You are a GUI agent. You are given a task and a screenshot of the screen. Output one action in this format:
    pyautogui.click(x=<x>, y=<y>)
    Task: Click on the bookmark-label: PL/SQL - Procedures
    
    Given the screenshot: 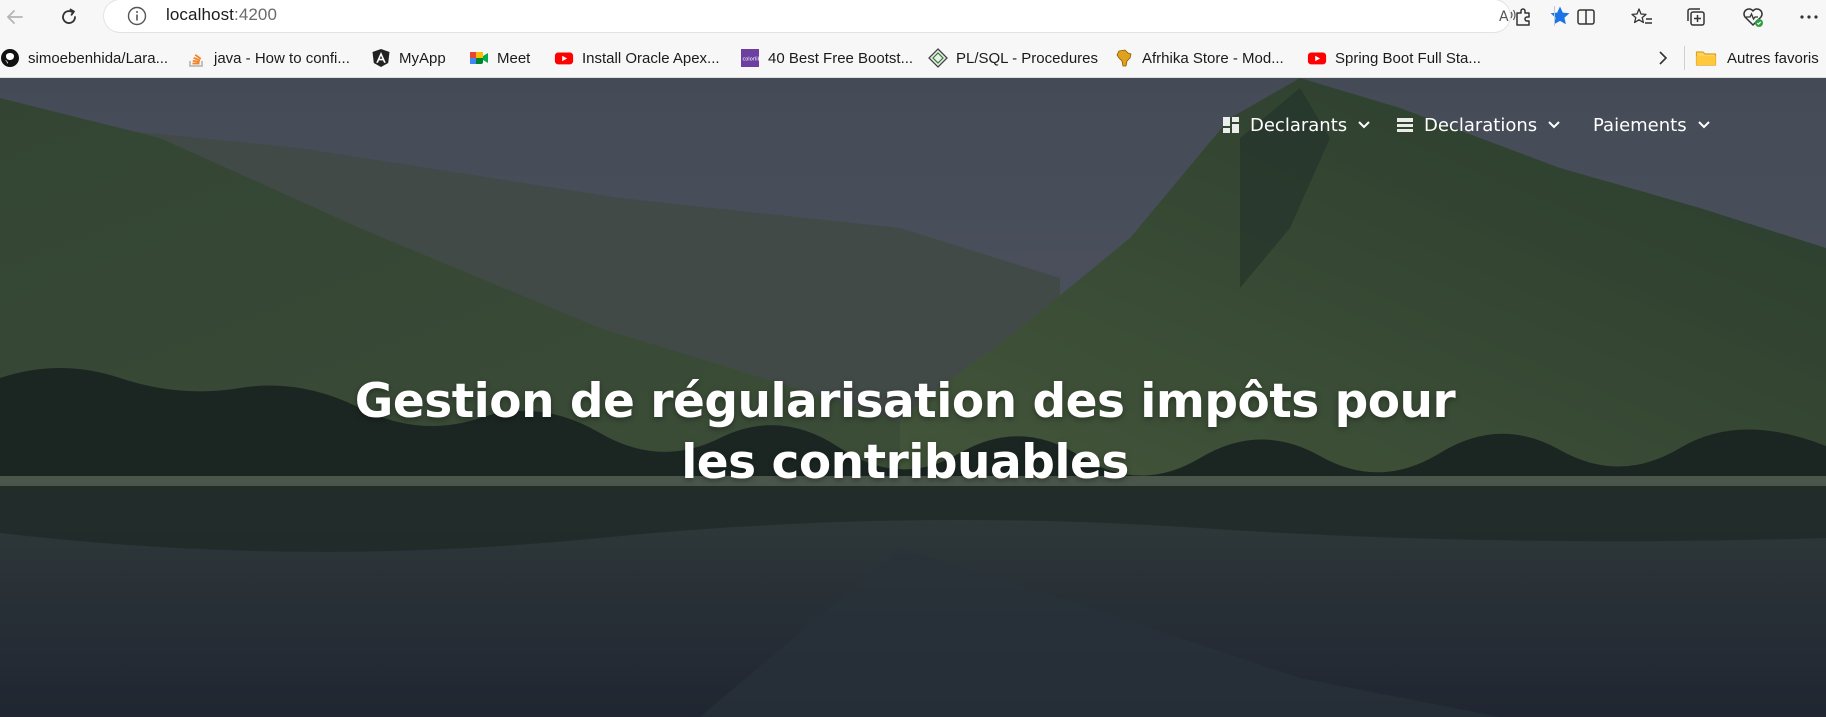 What is the action you would take?
    pyautogui.click(x=1027, y=58)
    